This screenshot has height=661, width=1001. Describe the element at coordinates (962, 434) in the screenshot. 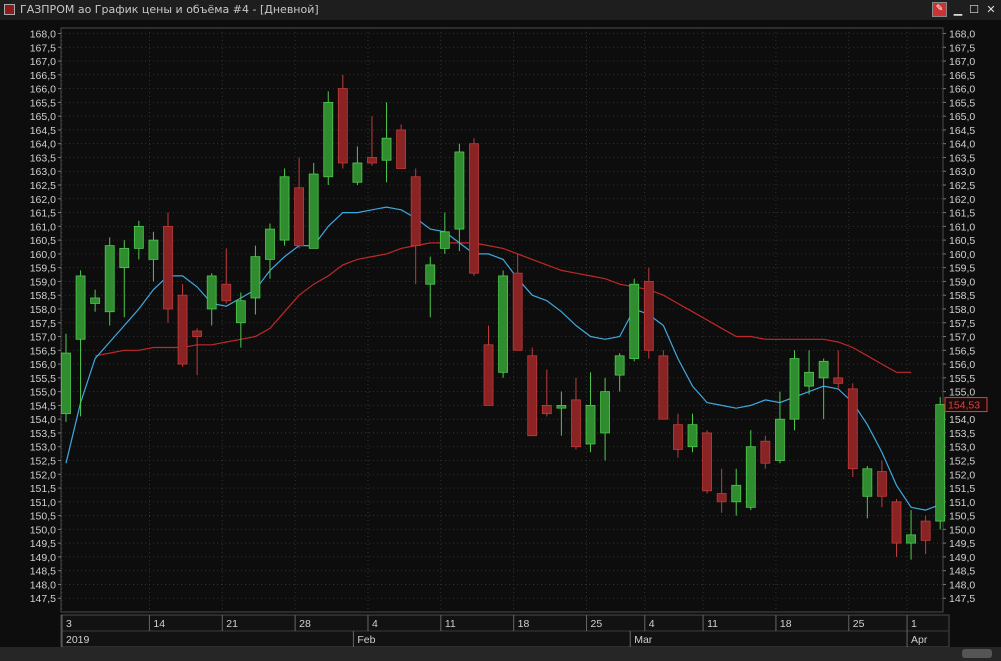

I see `y-tick-label-right: 153,5` at that location.